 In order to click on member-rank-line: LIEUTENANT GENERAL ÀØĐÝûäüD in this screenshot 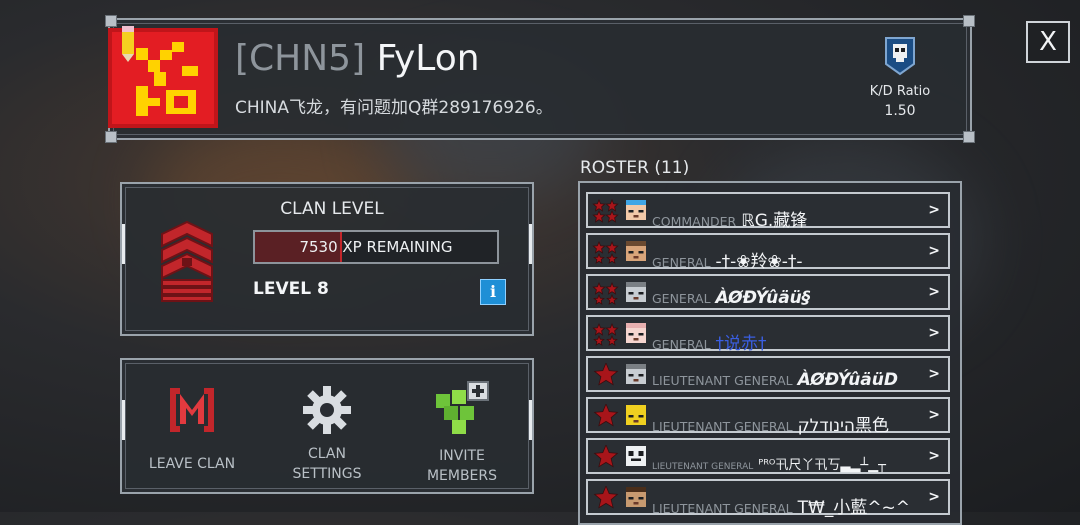, I will do `click(775, 380)`.